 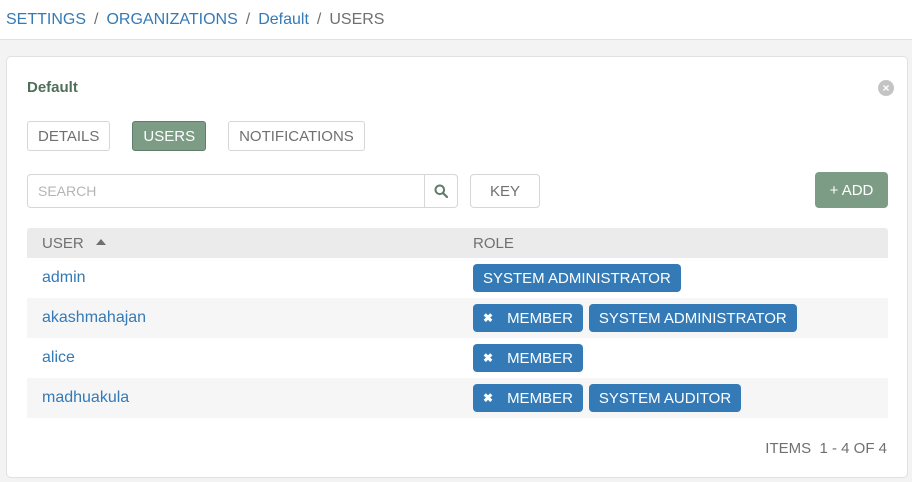 What do you see at coordinates (886, 88) in the screenshot?
I see `close-icon: ×` at bounding box center [886, 88].